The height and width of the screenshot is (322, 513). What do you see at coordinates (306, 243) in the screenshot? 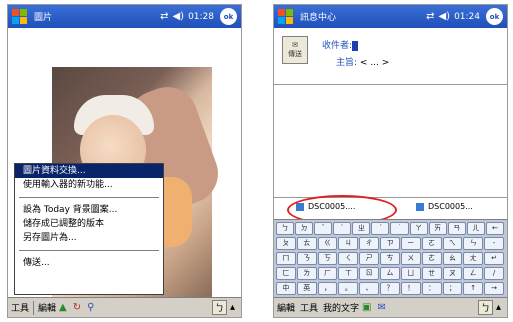
I see `keyboard-key: ㄊ` at bounding box center [306, 243].